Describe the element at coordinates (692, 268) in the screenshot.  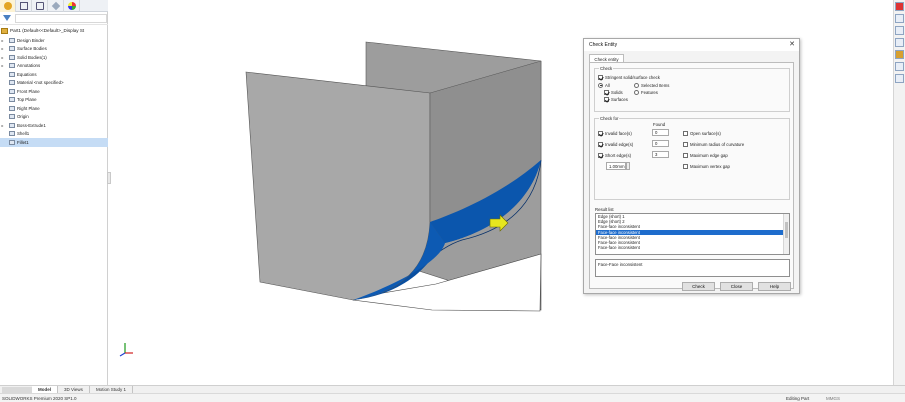
I see `result-description: Face-Face inconsistent` at that location.